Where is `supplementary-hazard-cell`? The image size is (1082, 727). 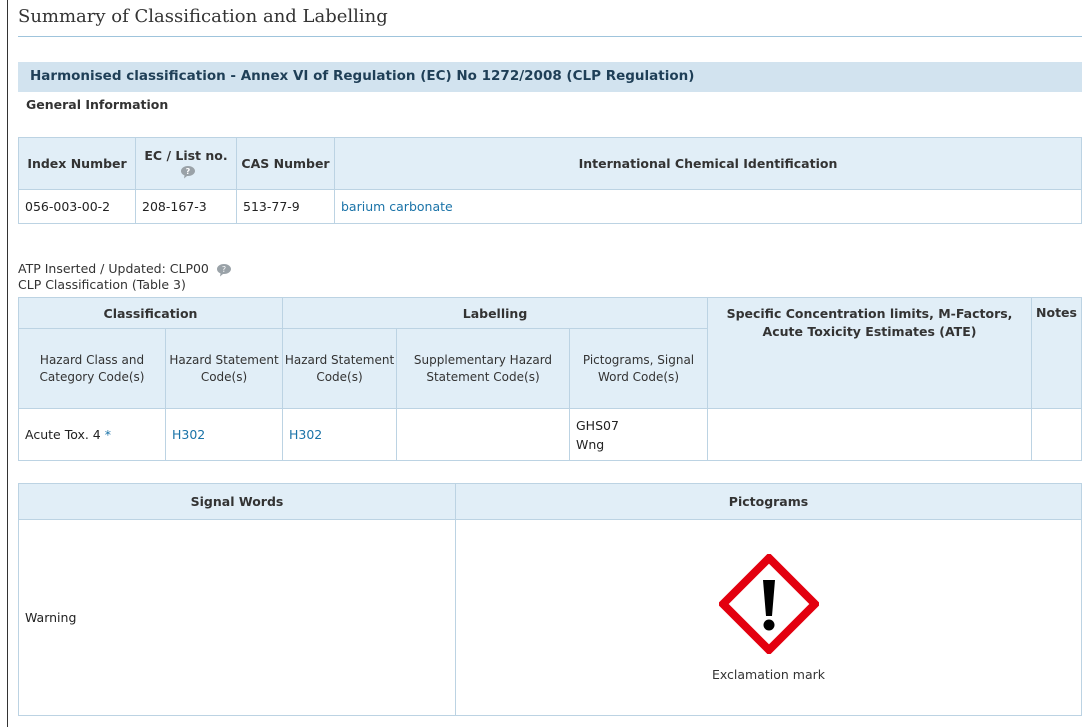 supplementary-hazard-cell is located at coordinates (483, 434).